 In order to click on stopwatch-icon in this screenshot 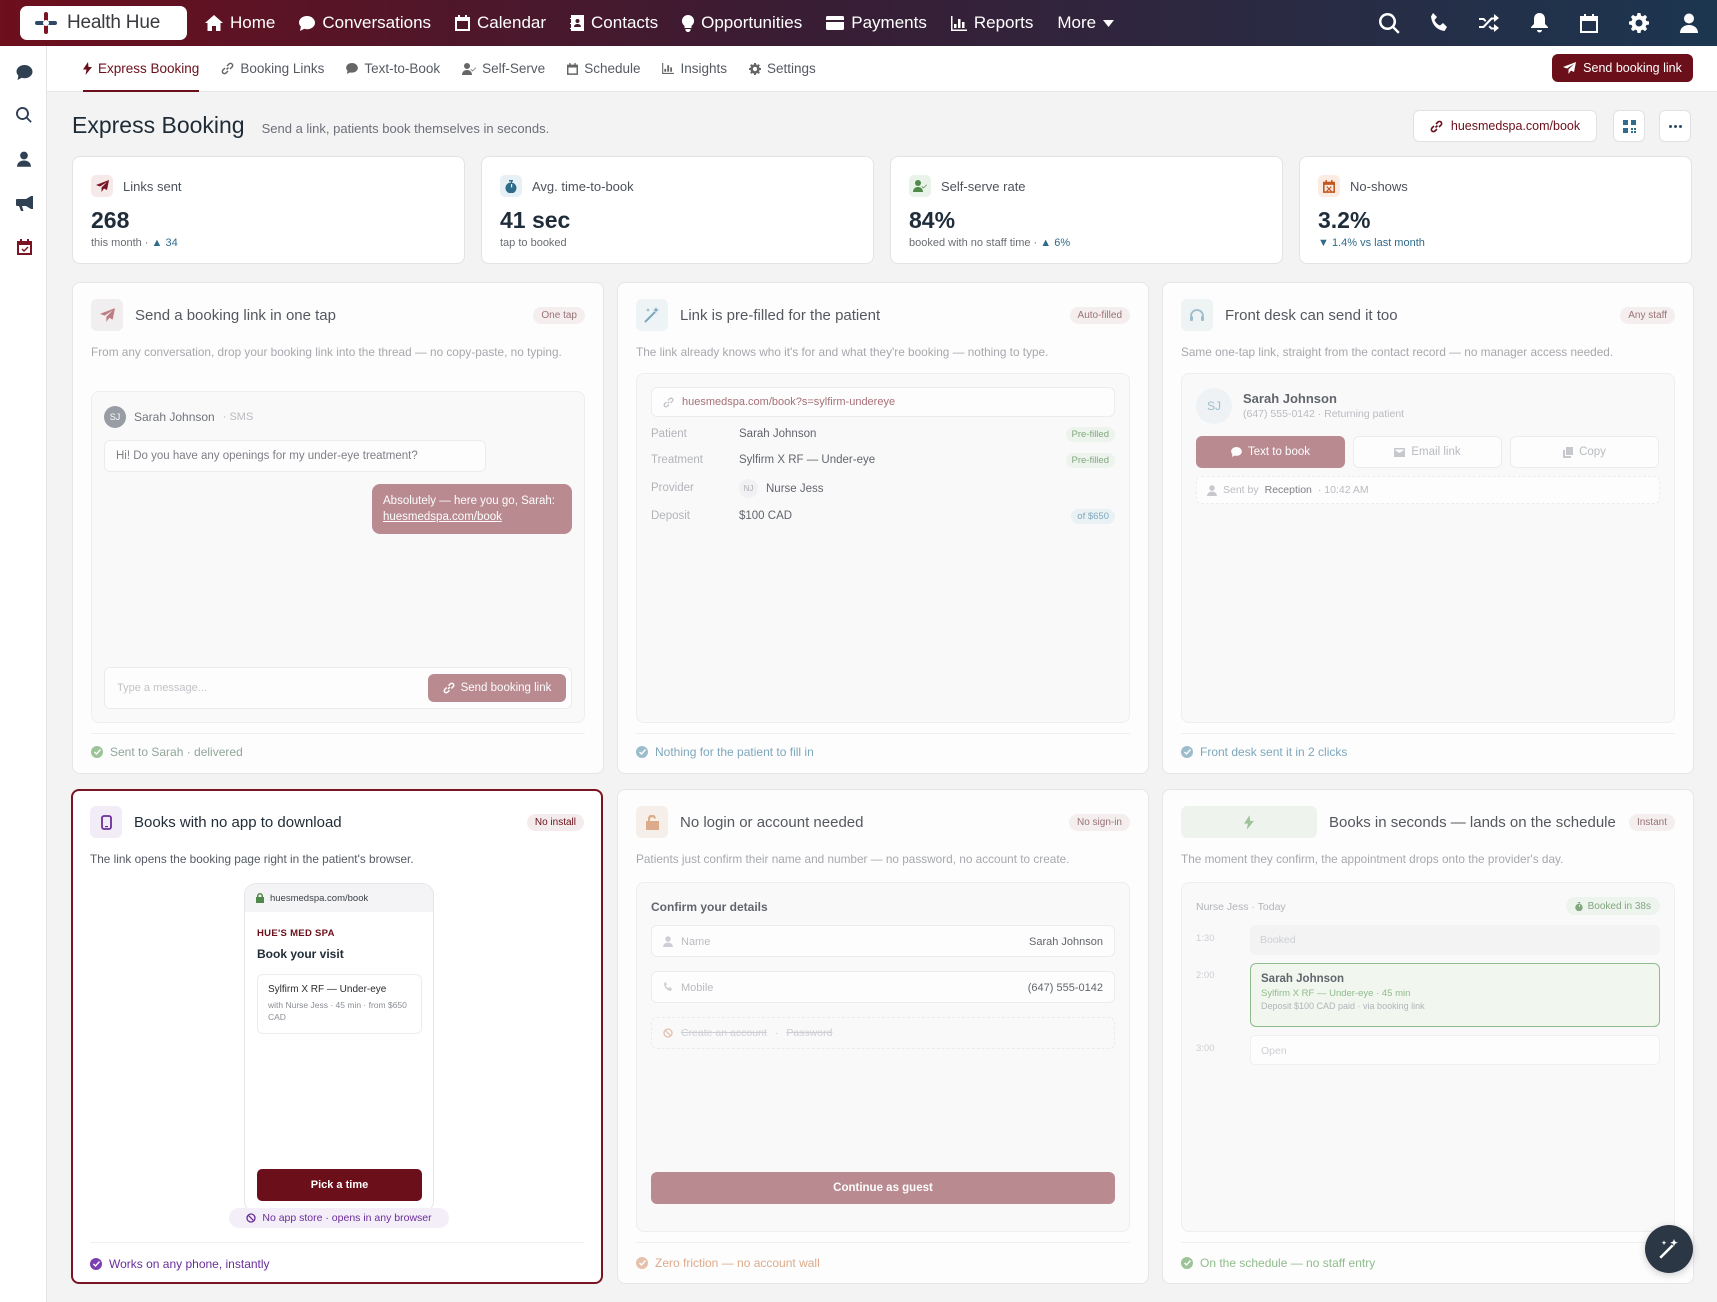, I will do `click(511, 186)`.